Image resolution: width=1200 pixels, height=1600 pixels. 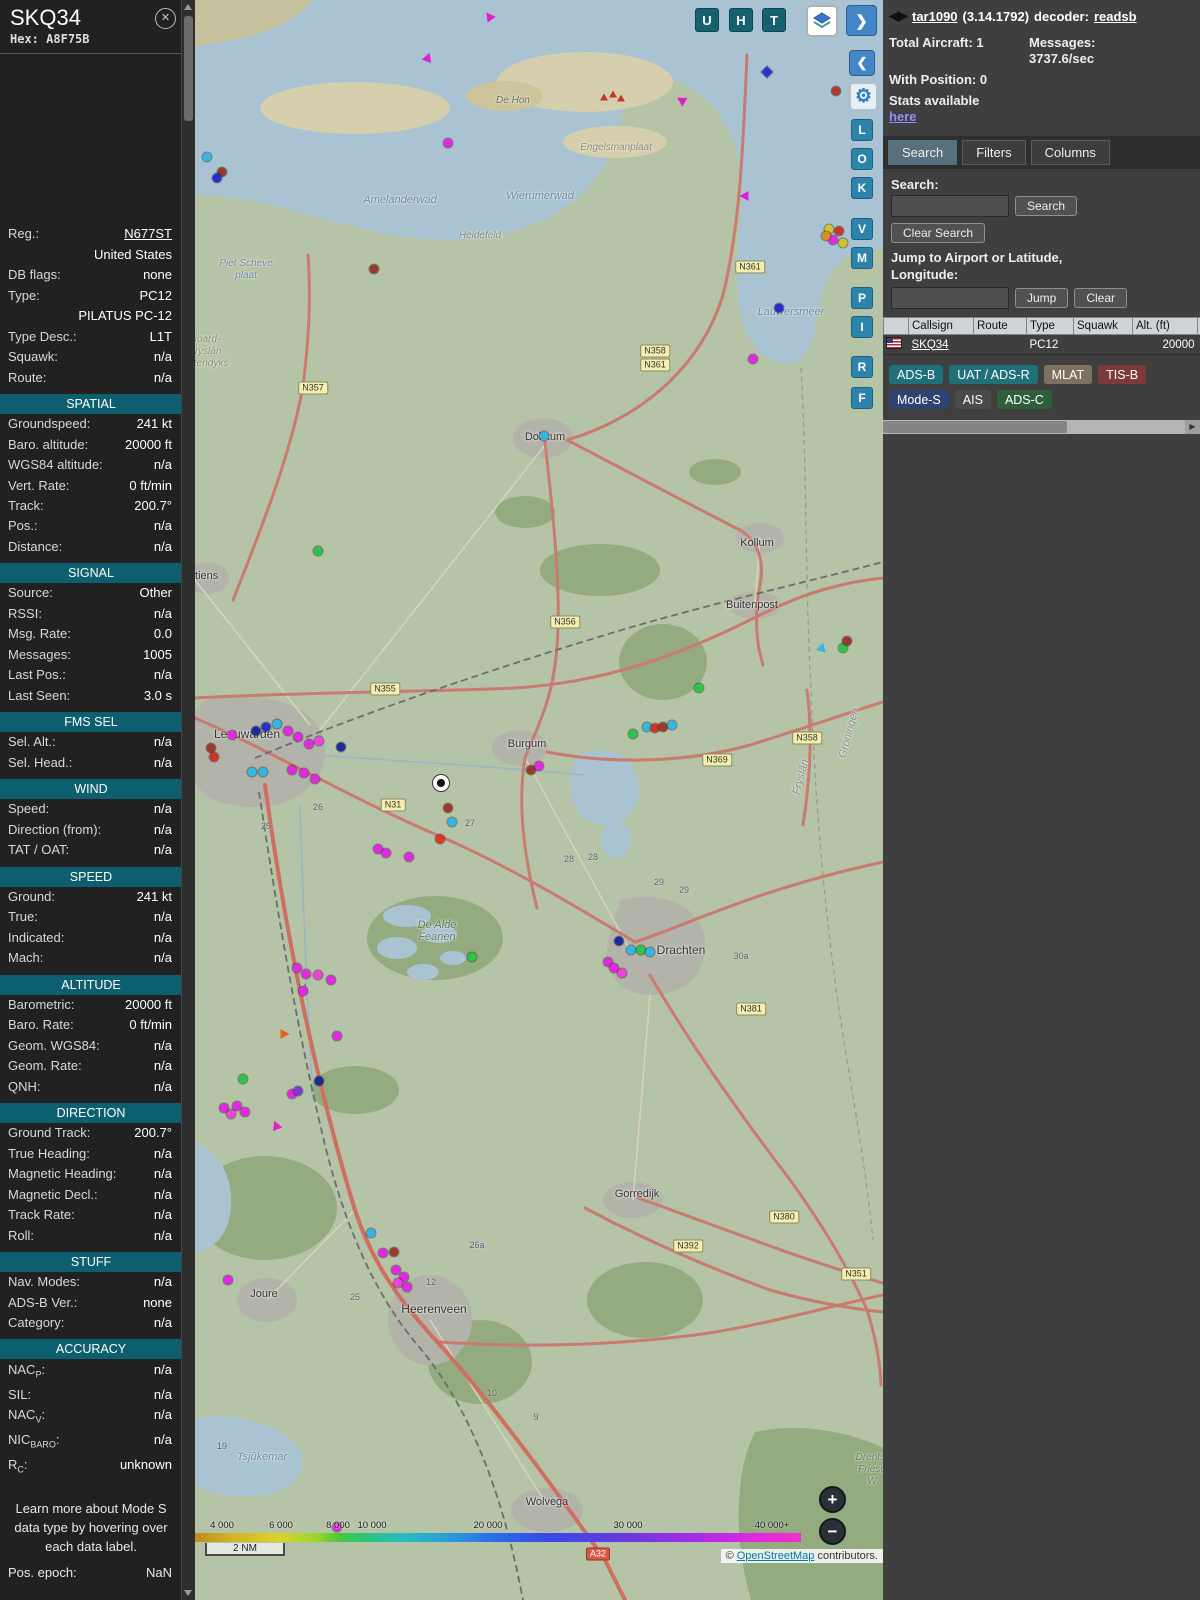 What do you see at coordinates (148, 234) in the screenshot?
I see `field-value: N677ST` at bounding box center [148, 234].